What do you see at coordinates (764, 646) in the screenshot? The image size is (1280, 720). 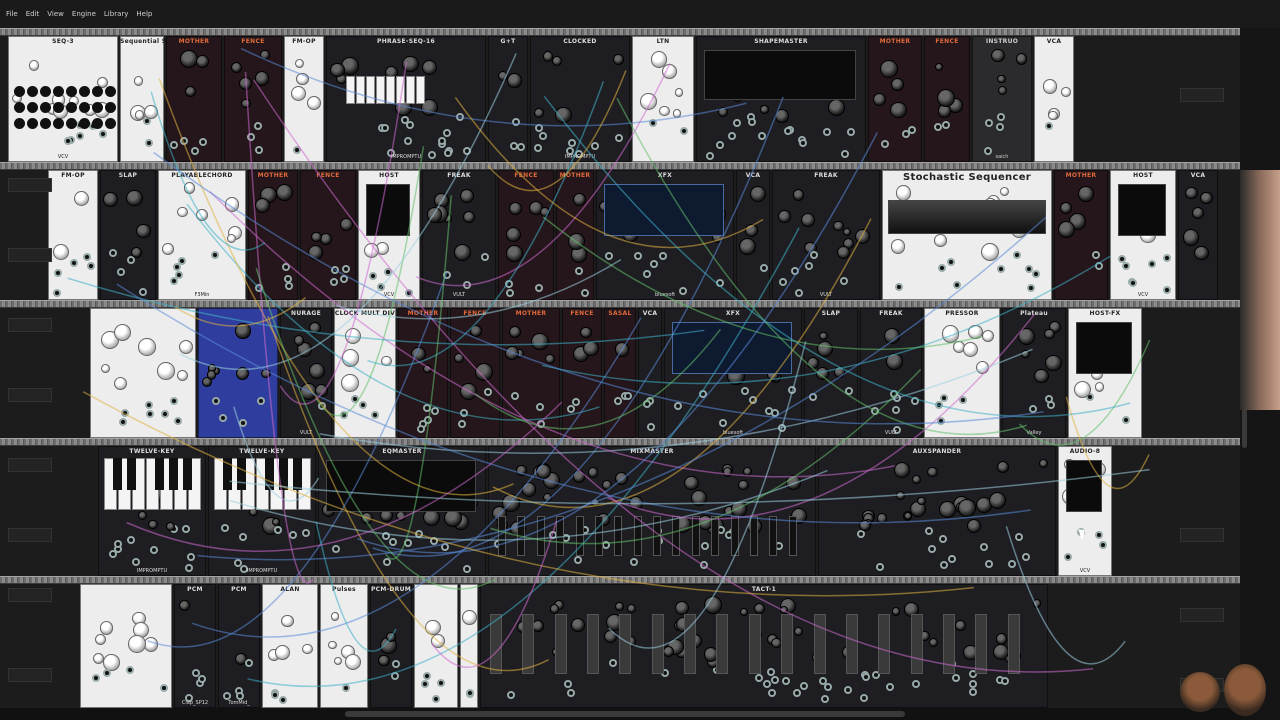 I see `module-tact-bank: TACT-1` at bounding box center [764, 646].